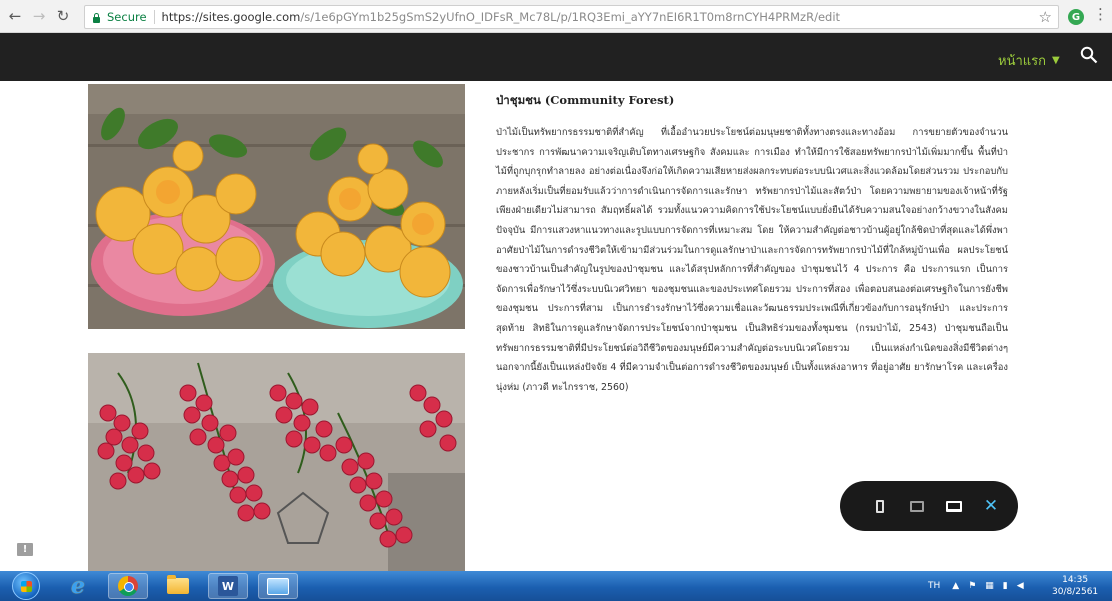  Describe the element at coordinates (231, 17) in the screenshot. I see `url-host: https://sites.google.com` at that location.